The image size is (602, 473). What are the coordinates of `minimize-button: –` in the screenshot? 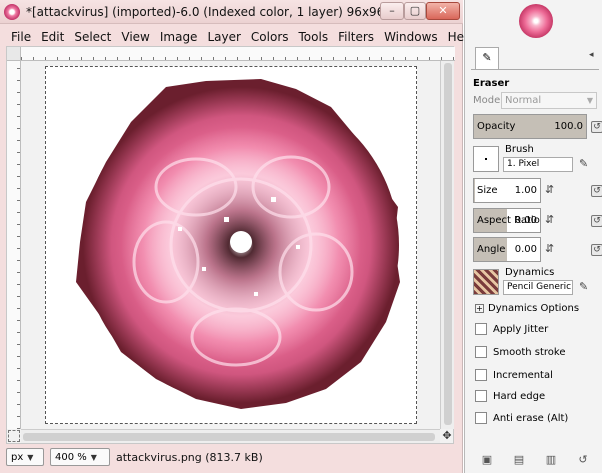 It's located at (392, 11).